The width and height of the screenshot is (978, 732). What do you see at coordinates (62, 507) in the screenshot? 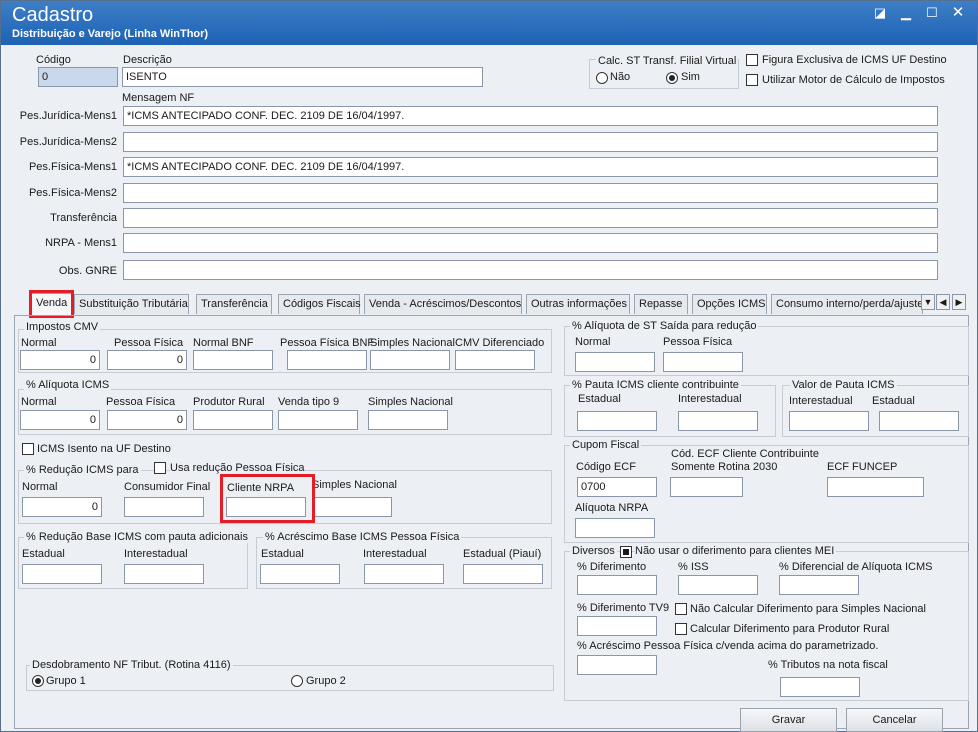
I see `red-normal-input: 0` at bounding box center [62, 507].